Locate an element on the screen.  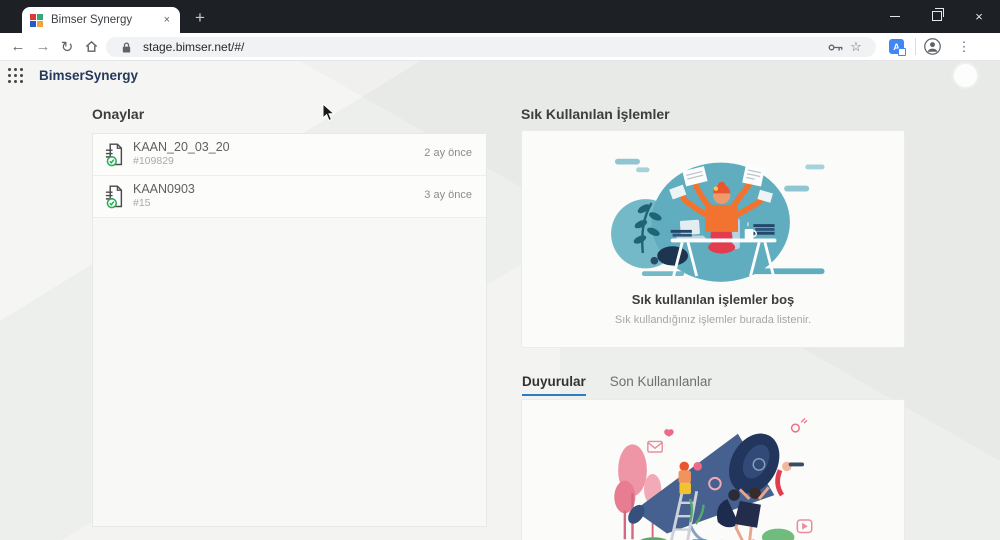
approvals-title: Onaylar is located at coordinates (118, 114).